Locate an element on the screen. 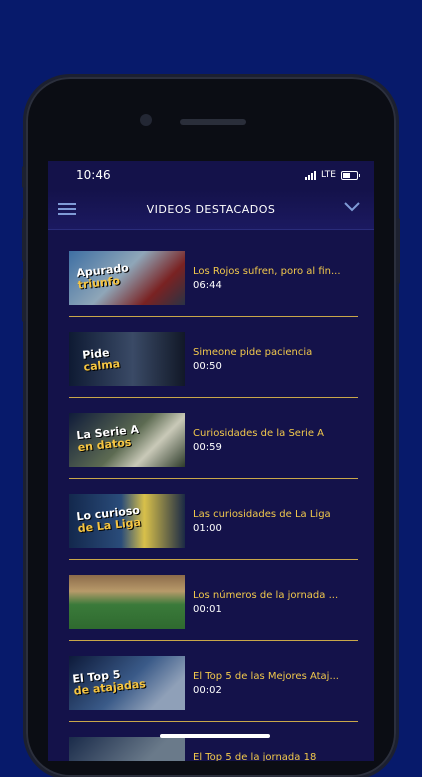 This screenshot has height=777, width=422. video-duration: 00:01 is located at coordinates (207, 609).